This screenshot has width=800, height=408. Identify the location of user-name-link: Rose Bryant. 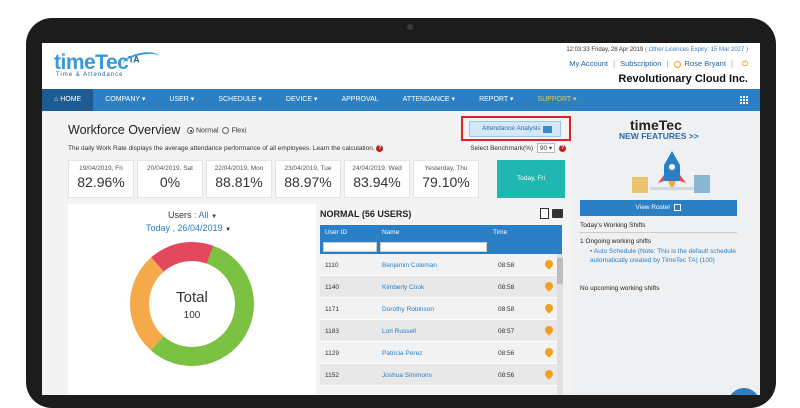
(705, 63).